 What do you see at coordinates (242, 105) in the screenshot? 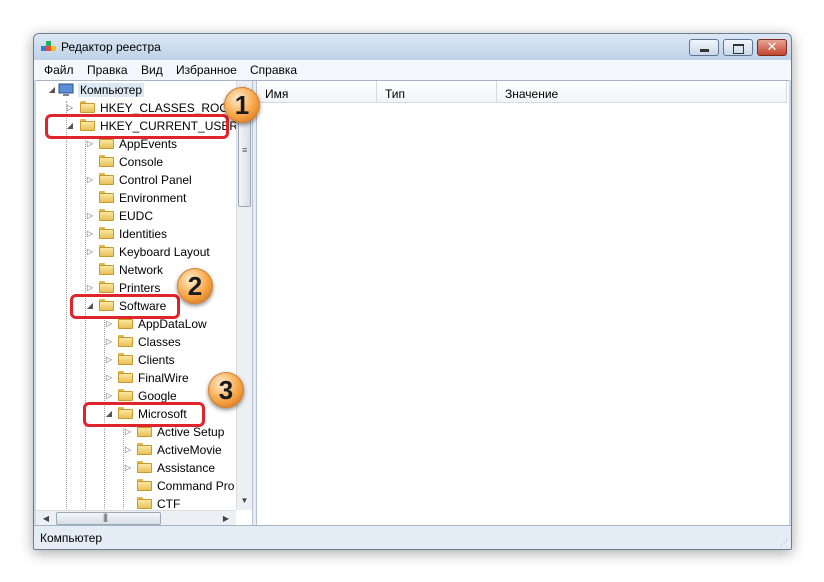
I see `step-badge-1: 1` at bounding box center [242, 105].